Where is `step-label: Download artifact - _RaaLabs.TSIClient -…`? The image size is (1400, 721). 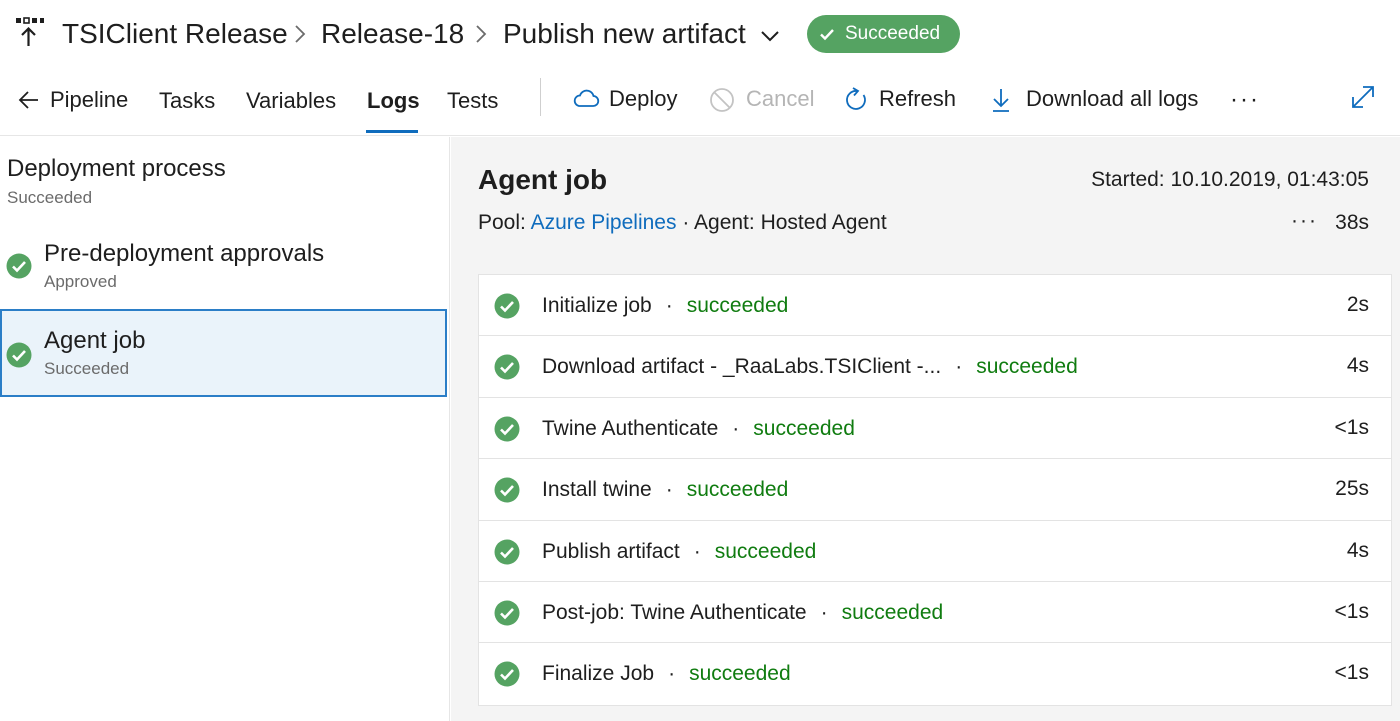 step-label: Download artifact - _RaaLabs.TSIClient -… is located at coordinates (810, 367).